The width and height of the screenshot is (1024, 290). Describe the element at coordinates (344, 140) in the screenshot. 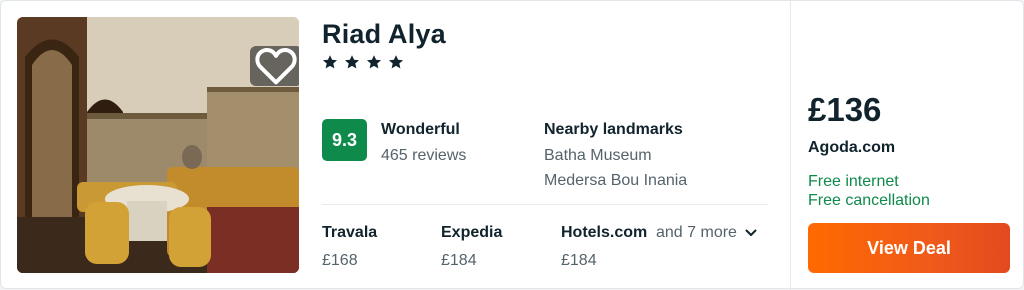

I see `rating-score-badge: 9.3` at that location.